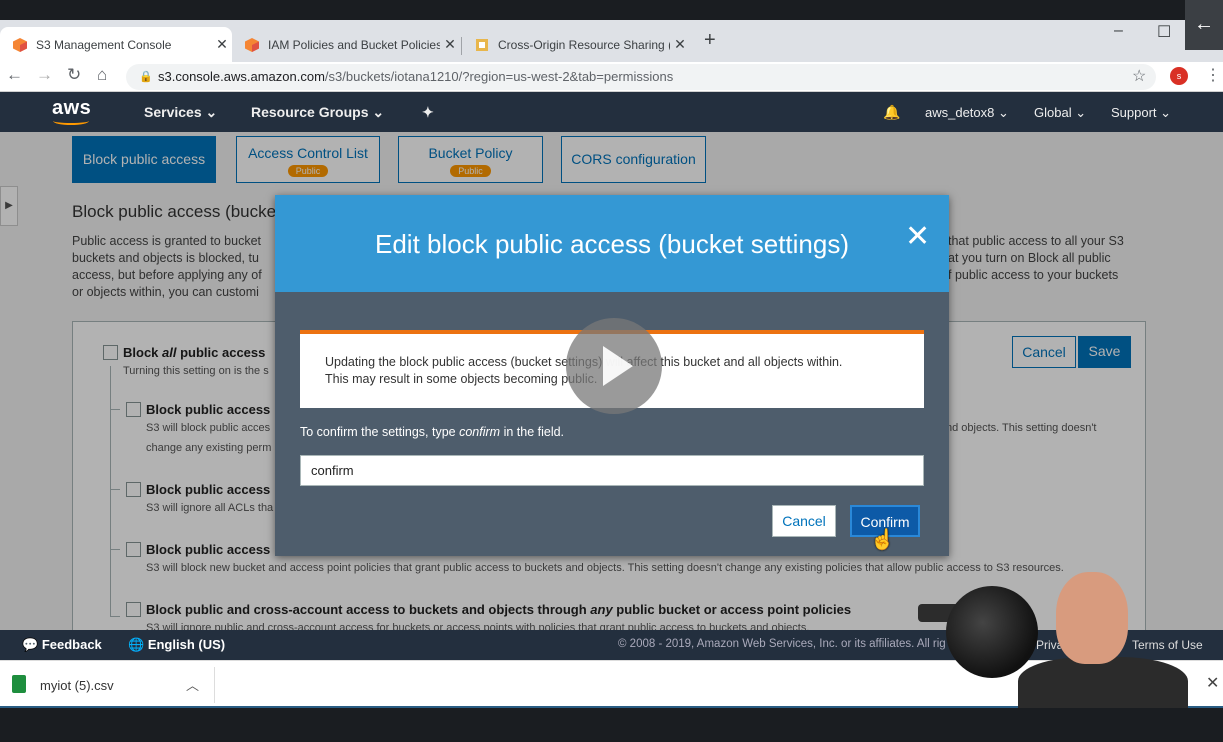 This screenshot has width=1223, height=742. I want to click on language-selector: 🌐 English (US), so click(176, 645).